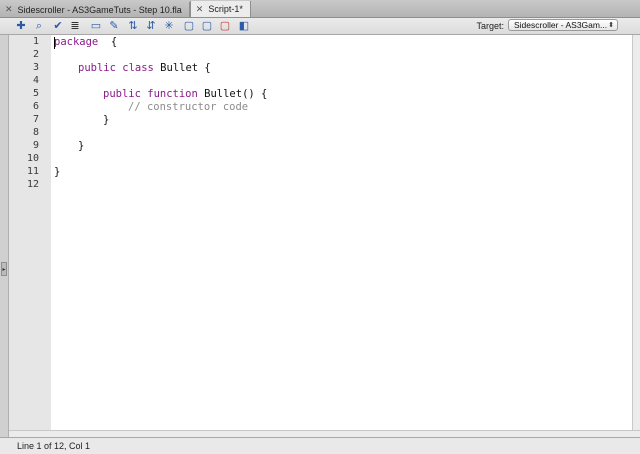 The height and width of the screenshot is (454, 640). What do you see at coordinates (35, 119) in the screenshot?
I see `line-number: 7` at bounding box center [35, 119].